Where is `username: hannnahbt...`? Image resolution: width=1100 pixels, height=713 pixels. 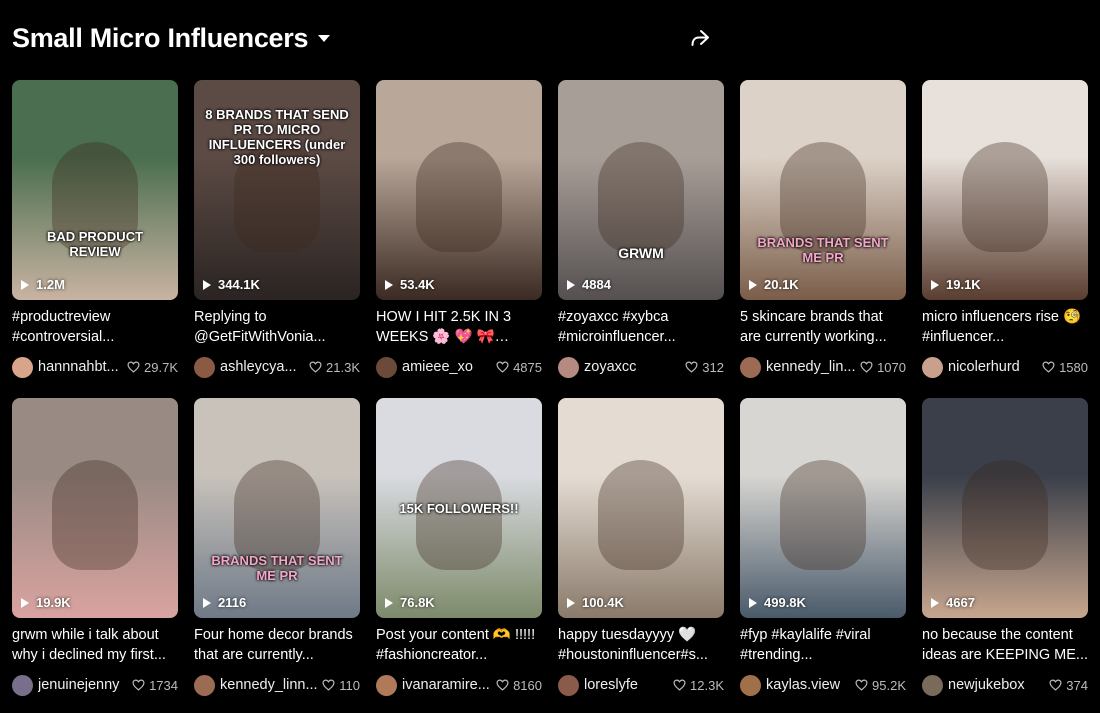 username: hannnahbt... is located at coordinates (80, 367).